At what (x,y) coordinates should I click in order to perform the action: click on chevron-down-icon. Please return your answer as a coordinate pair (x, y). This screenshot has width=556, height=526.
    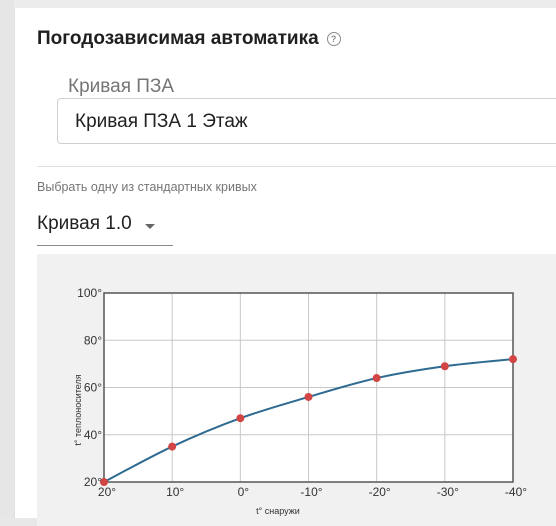
    Looking at the image, I should click on (150, 226).